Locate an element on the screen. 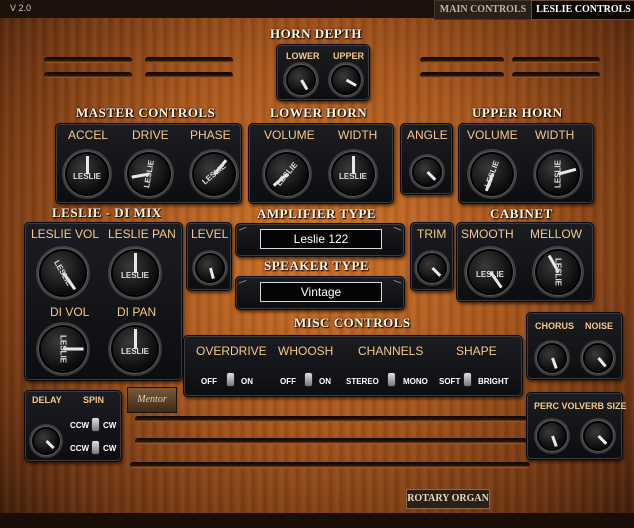  di-pan-label: DI PAN is located at coordinates (137, 312).